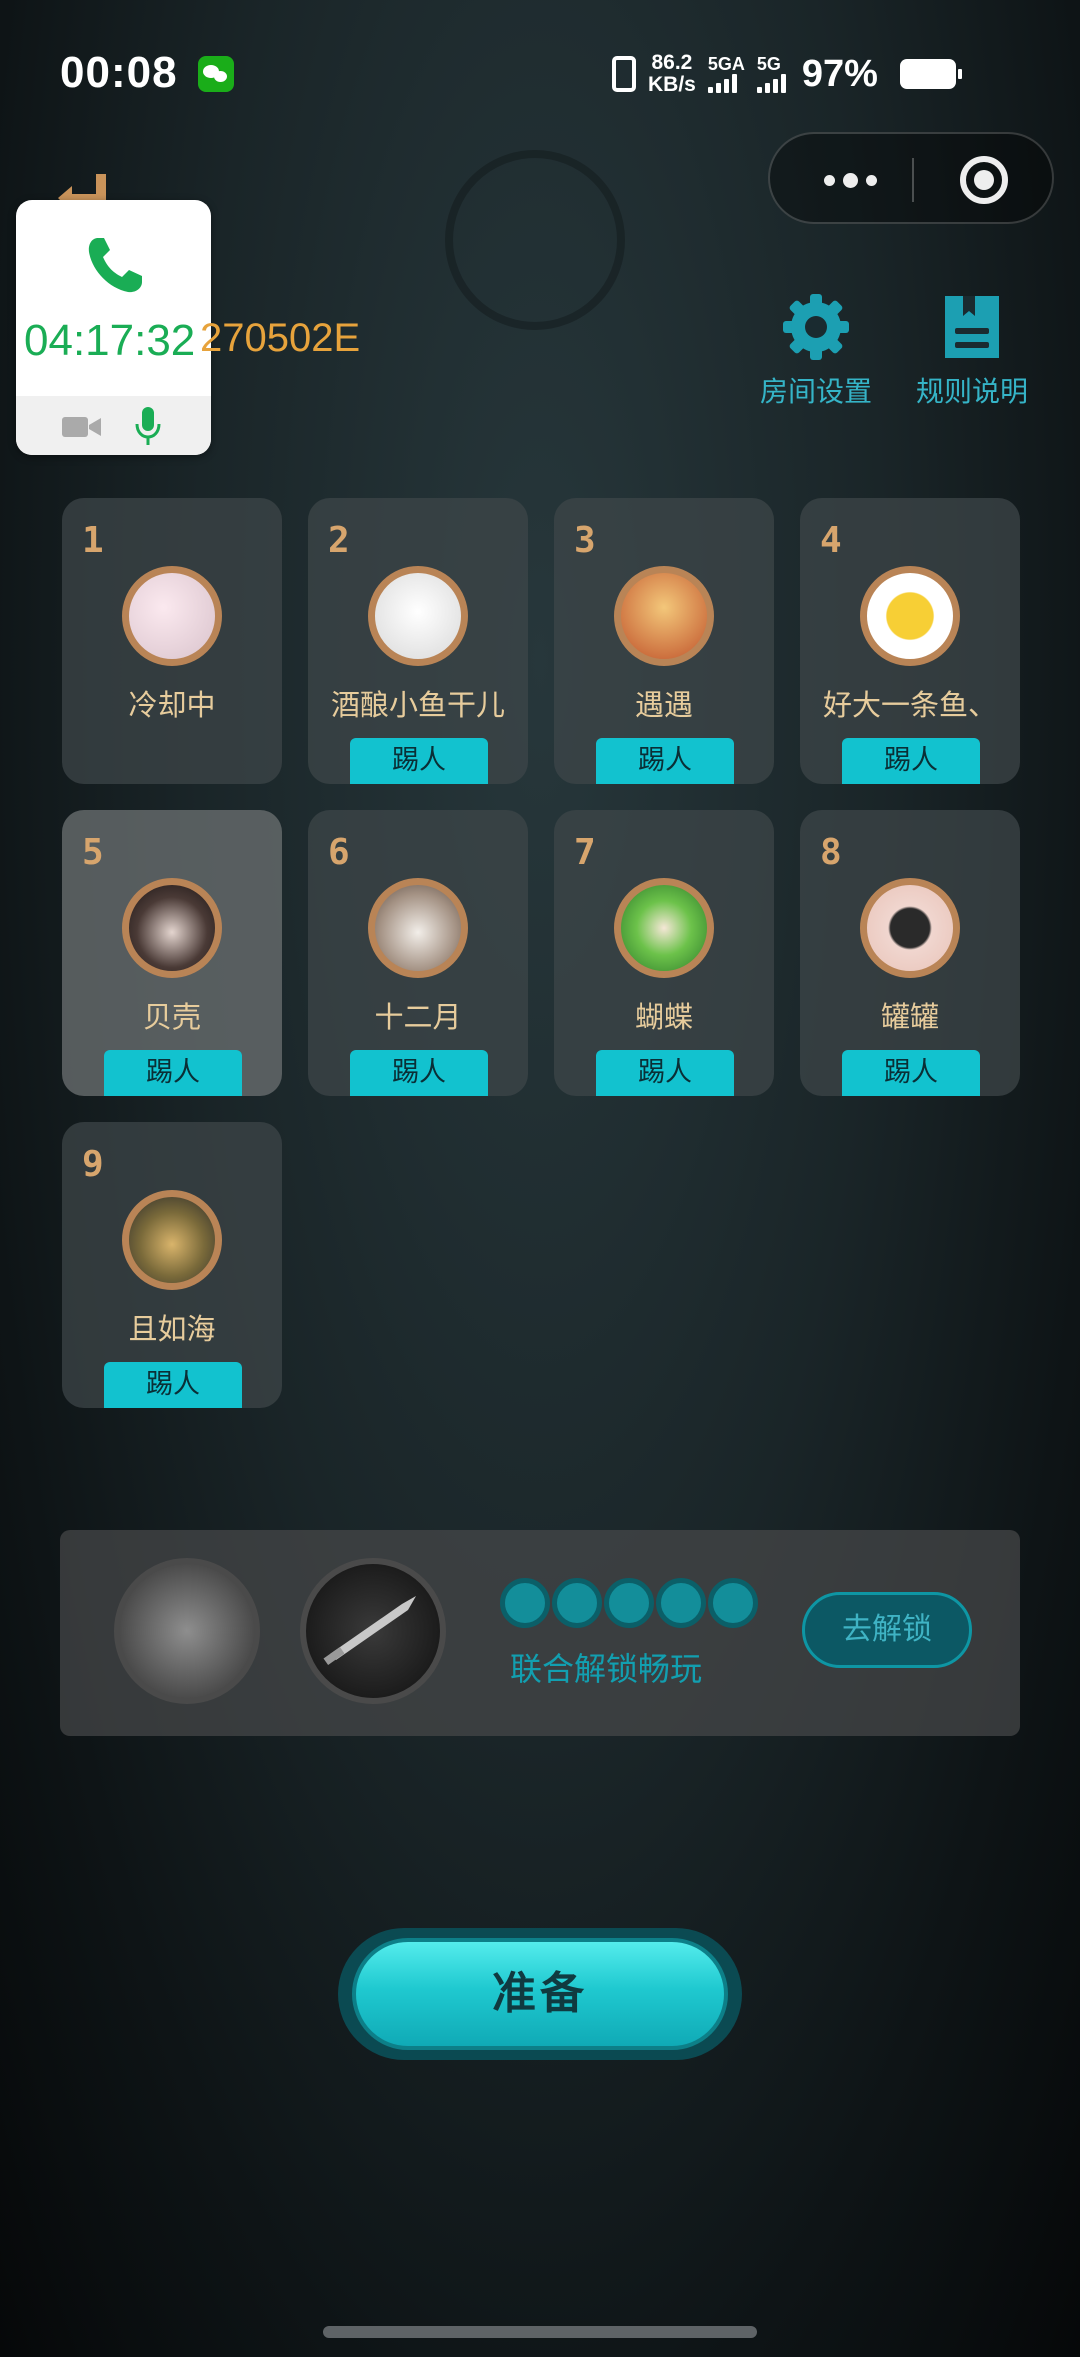 This screenshot has height=2357, width=1080. I want to click on seat-number: 3, so click(585, 540).